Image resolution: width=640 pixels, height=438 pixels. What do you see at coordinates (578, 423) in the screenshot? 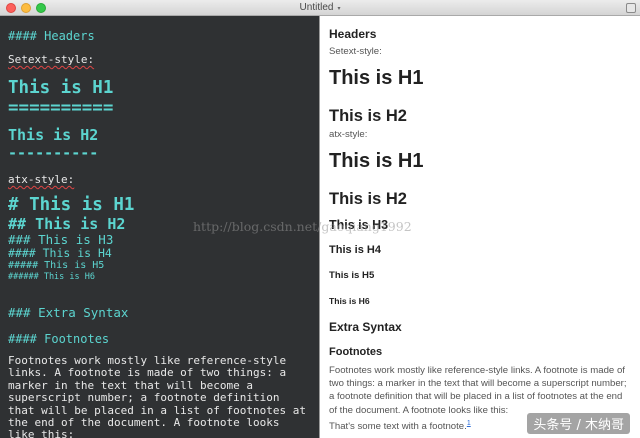
I see `brand-watermark: 头条号 / 木纳哥` at bounding box center [578, 423].